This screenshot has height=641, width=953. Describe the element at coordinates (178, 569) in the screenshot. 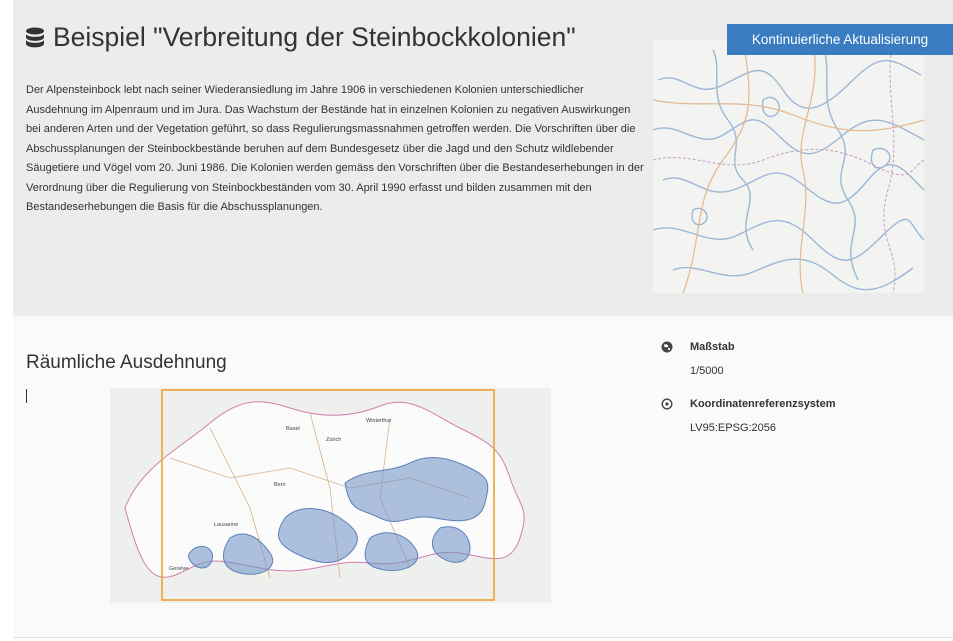

I see `city-label-geneve: Genève` at that location.